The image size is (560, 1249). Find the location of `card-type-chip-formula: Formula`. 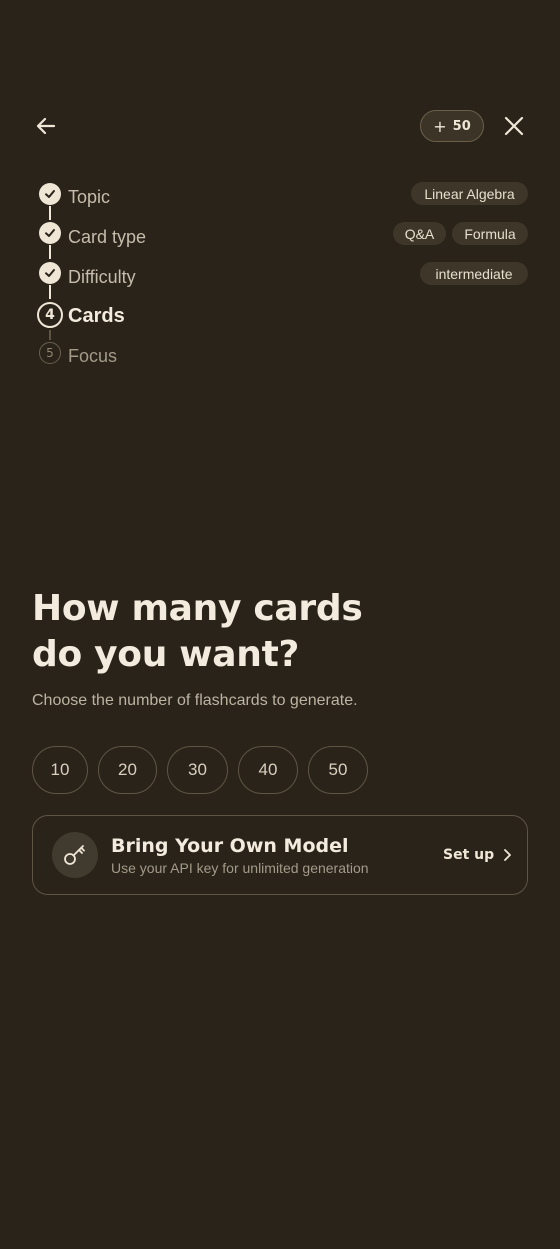

card-type-chip-formula: Formula is located at coordinates (490, 233).